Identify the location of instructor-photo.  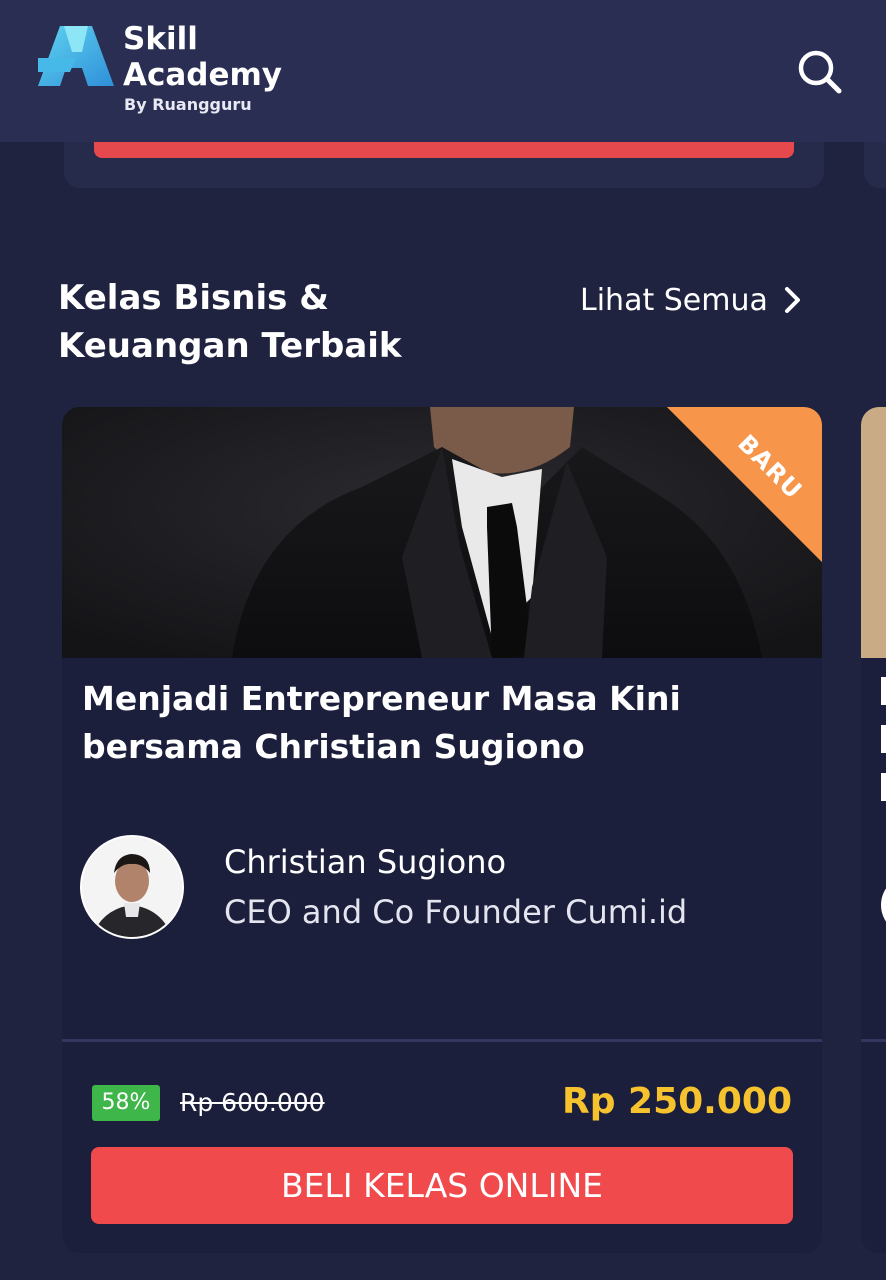
(132, 887).